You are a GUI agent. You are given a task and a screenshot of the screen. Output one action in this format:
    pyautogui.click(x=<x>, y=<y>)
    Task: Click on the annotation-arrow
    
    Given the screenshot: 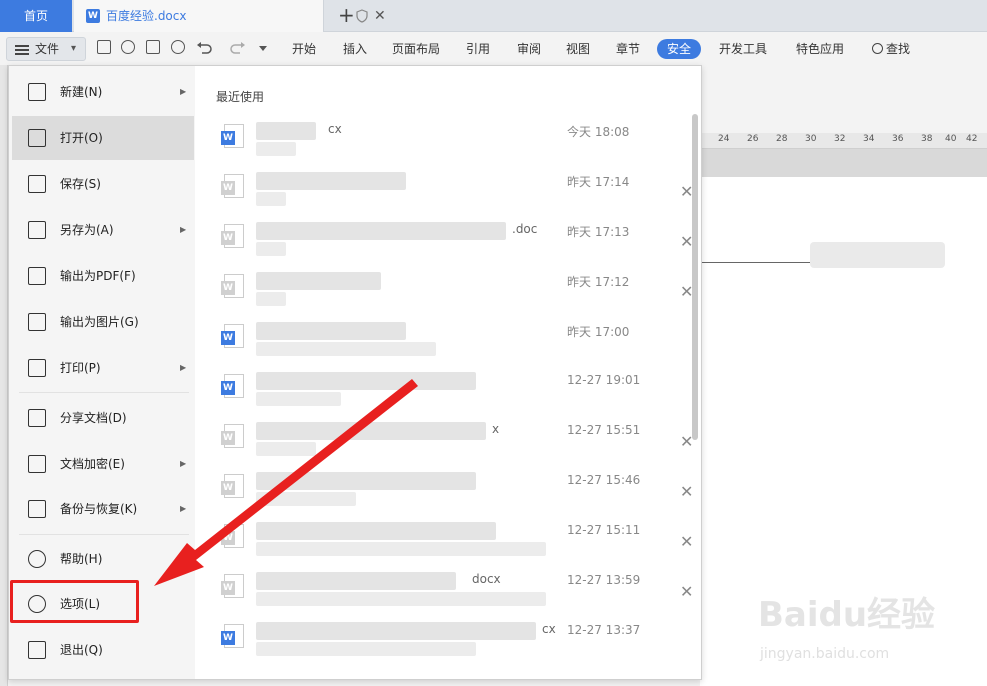 What is the action you would take?
    pyautogui.click(x=286, y=482)
    